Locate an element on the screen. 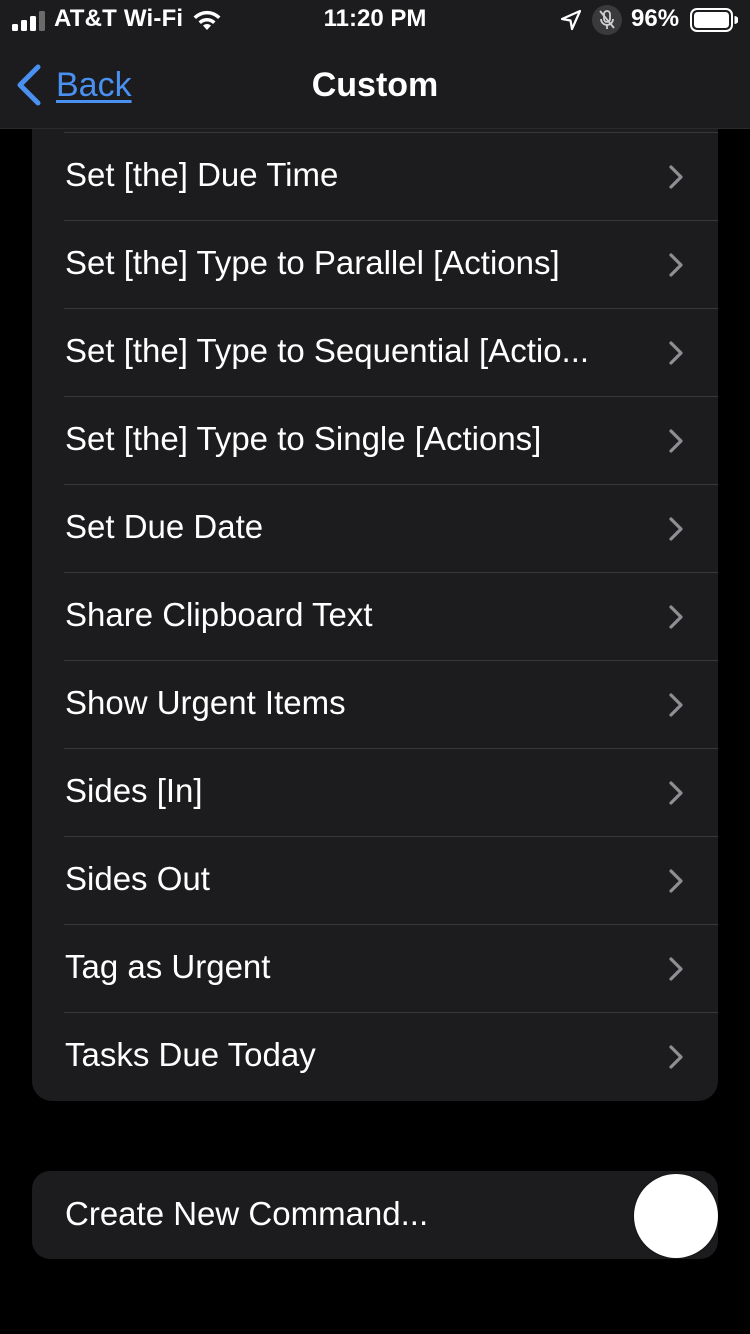 This screenshot has width=750, height=1334. list-item: Show Urgent Items is located at coordinates (375, 704).